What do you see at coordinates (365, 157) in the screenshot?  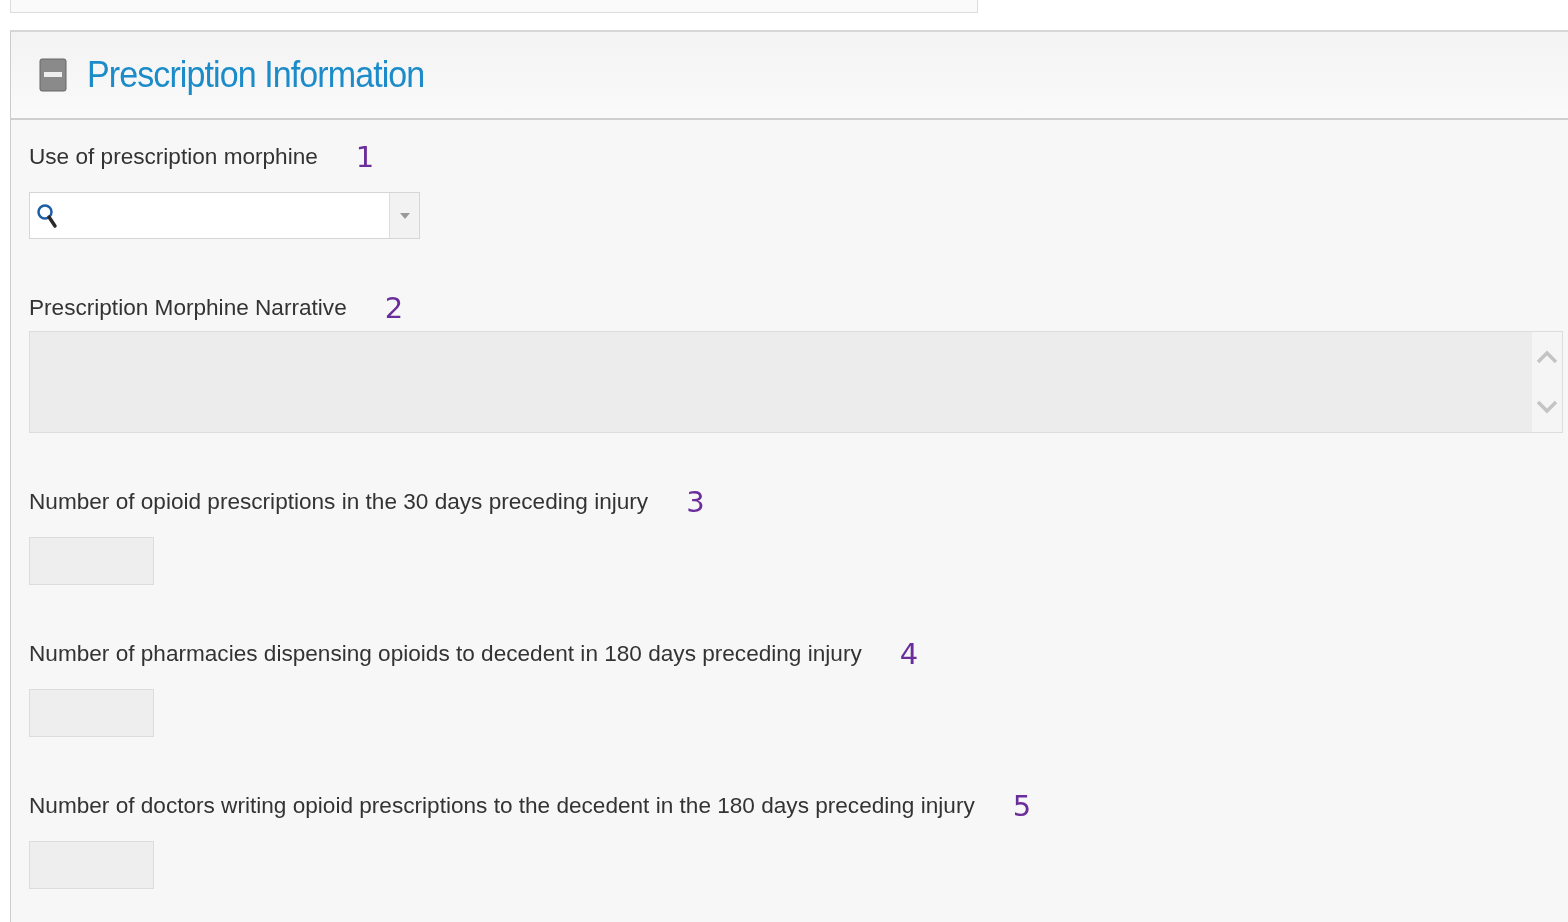 I see `field-number: 1` at bounding box center [365, 157].